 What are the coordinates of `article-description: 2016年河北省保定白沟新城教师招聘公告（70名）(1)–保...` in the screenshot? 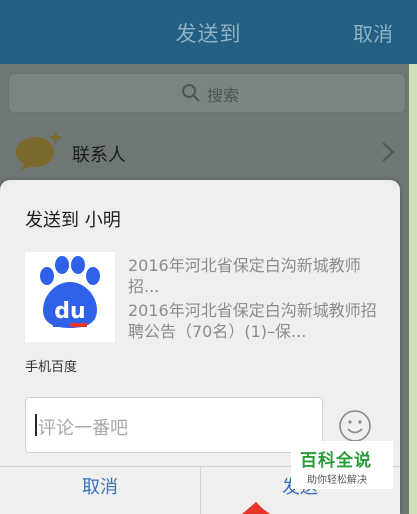 It's located at (252, 321).